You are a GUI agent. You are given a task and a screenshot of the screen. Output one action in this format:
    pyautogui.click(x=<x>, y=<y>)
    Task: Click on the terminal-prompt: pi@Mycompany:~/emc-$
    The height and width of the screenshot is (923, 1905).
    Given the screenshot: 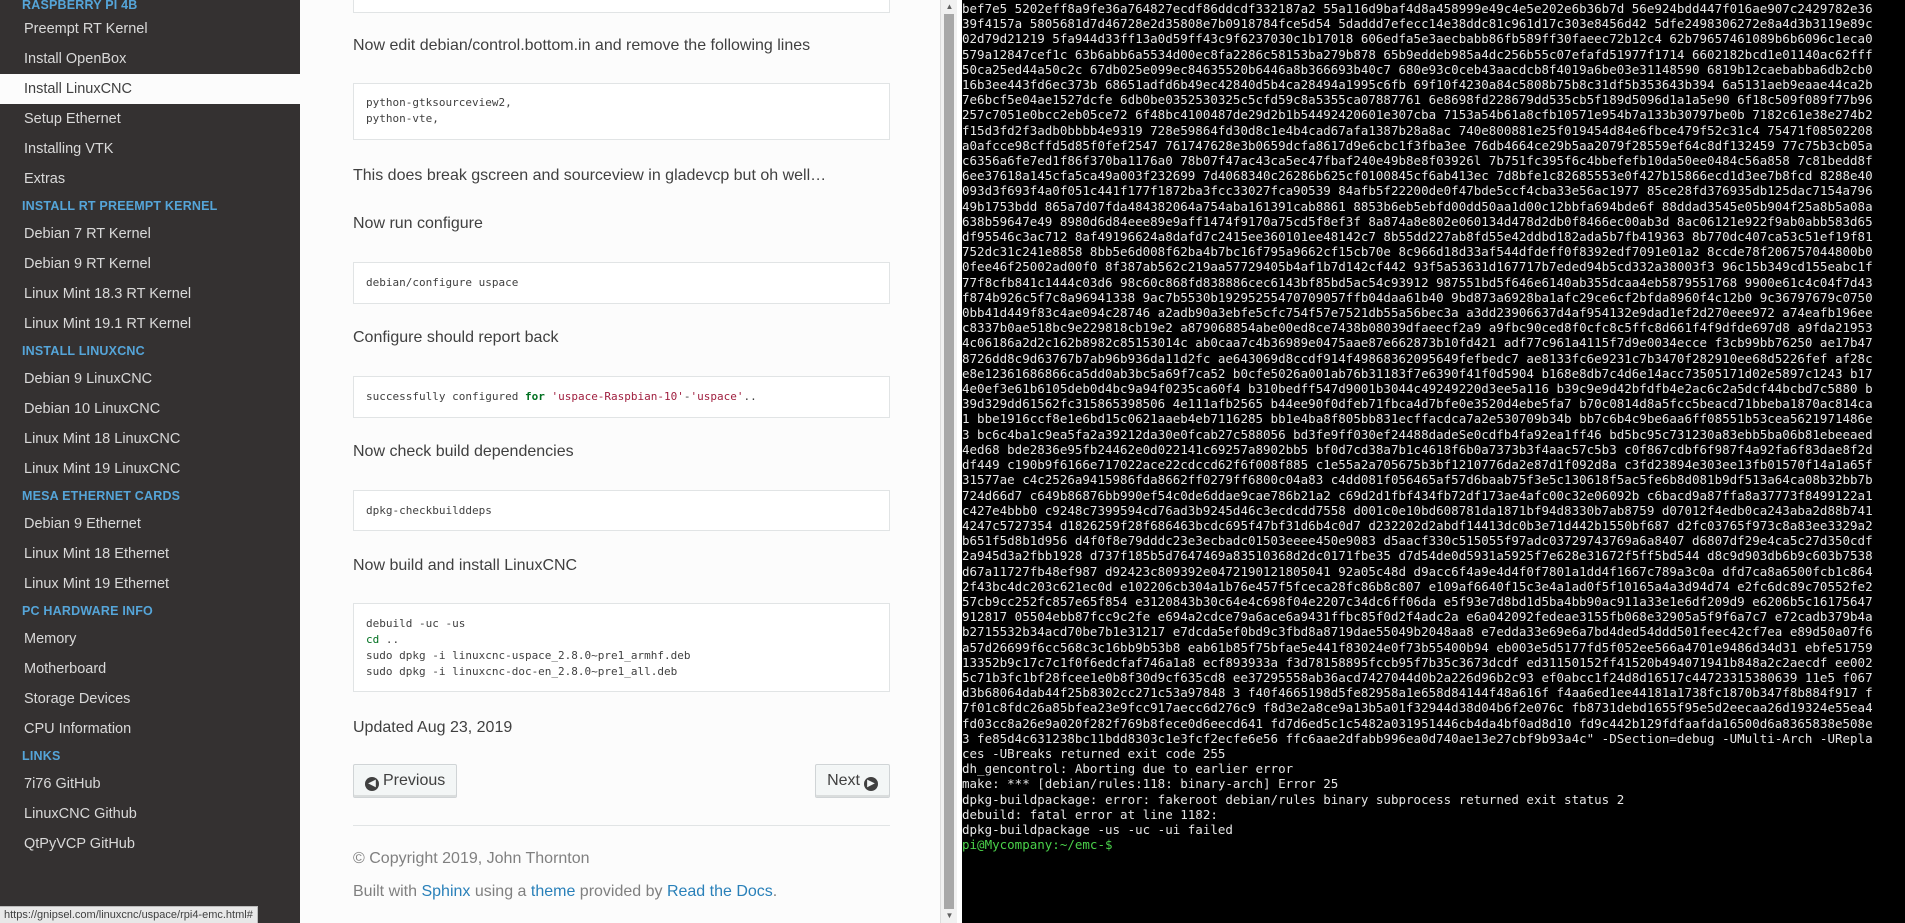 What is the action you would take?
    pyautogui.click(x=1433, y=844)
    